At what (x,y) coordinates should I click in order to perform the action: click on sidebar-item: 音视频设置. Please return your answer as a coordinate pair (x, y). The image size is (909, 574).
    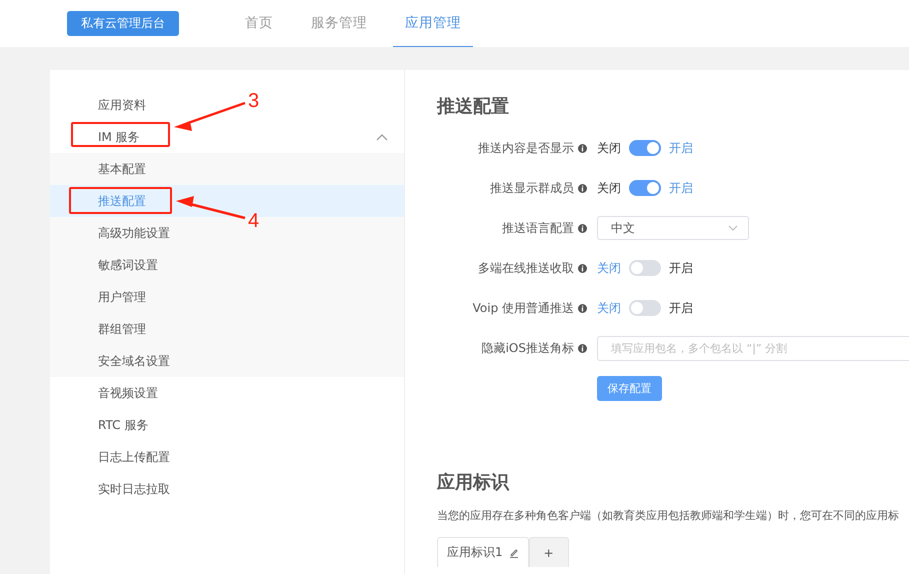
    Looking at the image, I should click on (128, 393).